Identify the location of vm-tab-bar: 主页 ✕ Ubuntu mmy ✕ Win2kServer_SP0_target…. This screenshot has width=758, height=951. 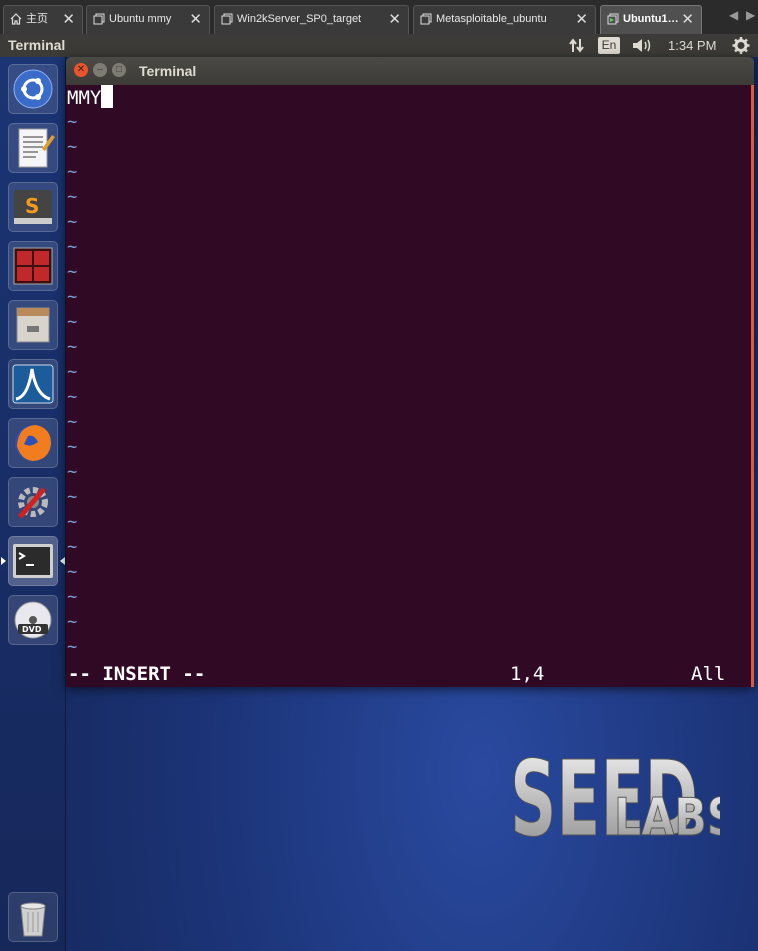
(379, 18).